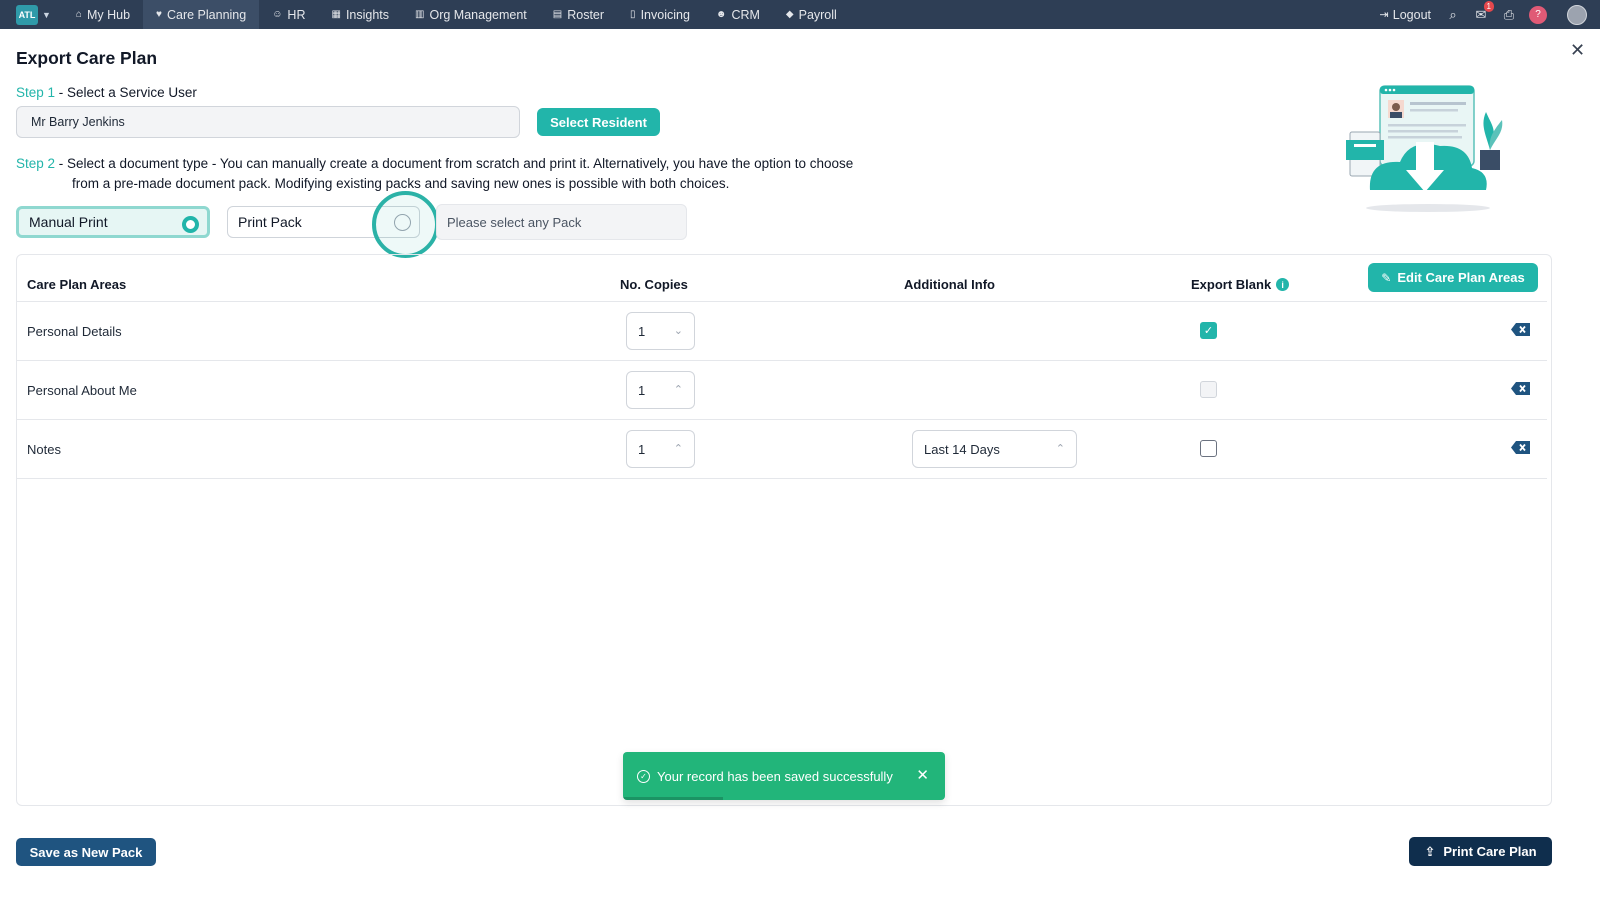 Image resolution: width=1600 pixels, height=900 pixels. Describe the element at coordinates (654, 284) in the screenshot. I see `header-no-copies: No. Copies` at that location.